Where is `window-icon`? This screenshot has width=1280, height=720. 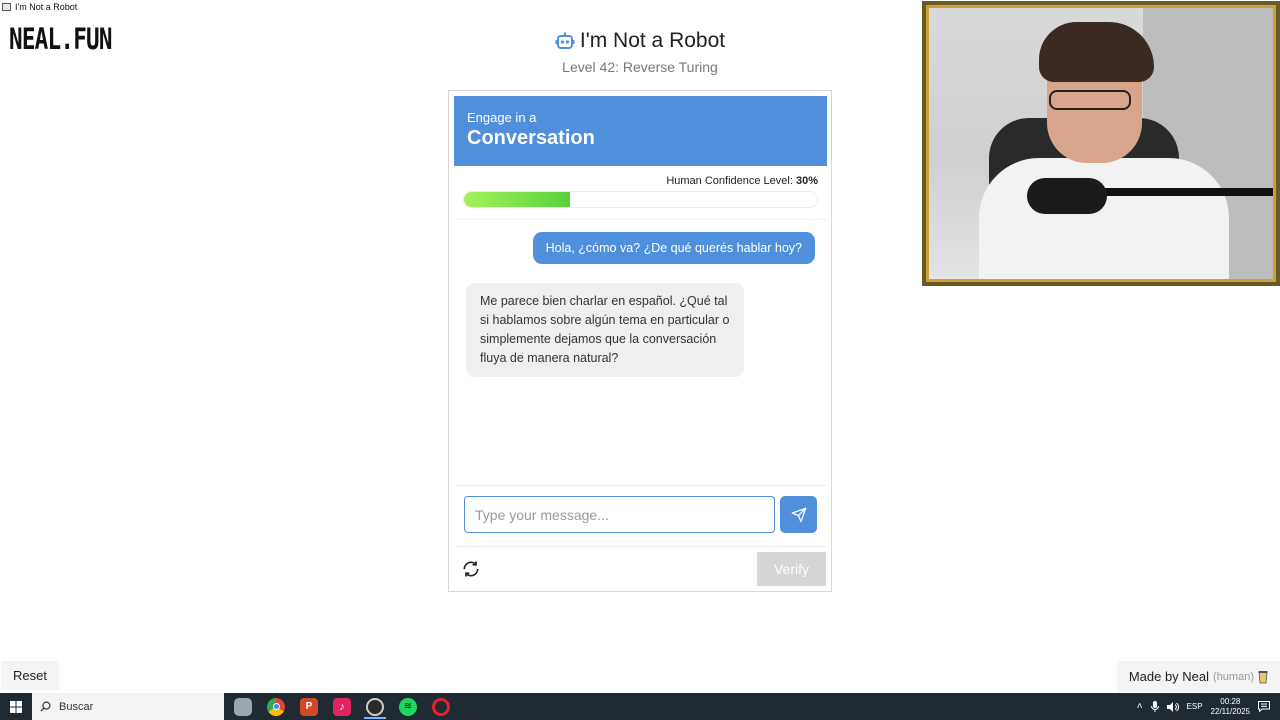 window-icon is located at coordinates (6, 7).